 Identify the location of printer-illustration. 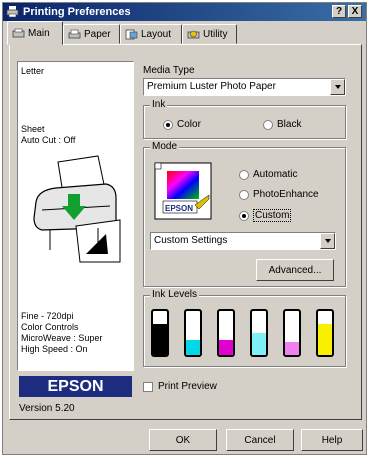
(77, 209).